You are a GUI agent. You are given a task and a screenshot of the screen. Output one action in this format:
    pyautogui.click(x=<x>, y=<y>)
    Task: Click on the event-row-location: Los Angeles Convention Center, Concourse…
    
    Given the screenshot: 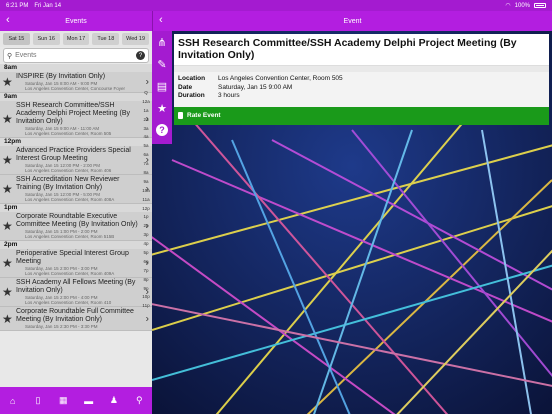 What is the action you would take?
    pyautogui.click(x=75, y=88)
    